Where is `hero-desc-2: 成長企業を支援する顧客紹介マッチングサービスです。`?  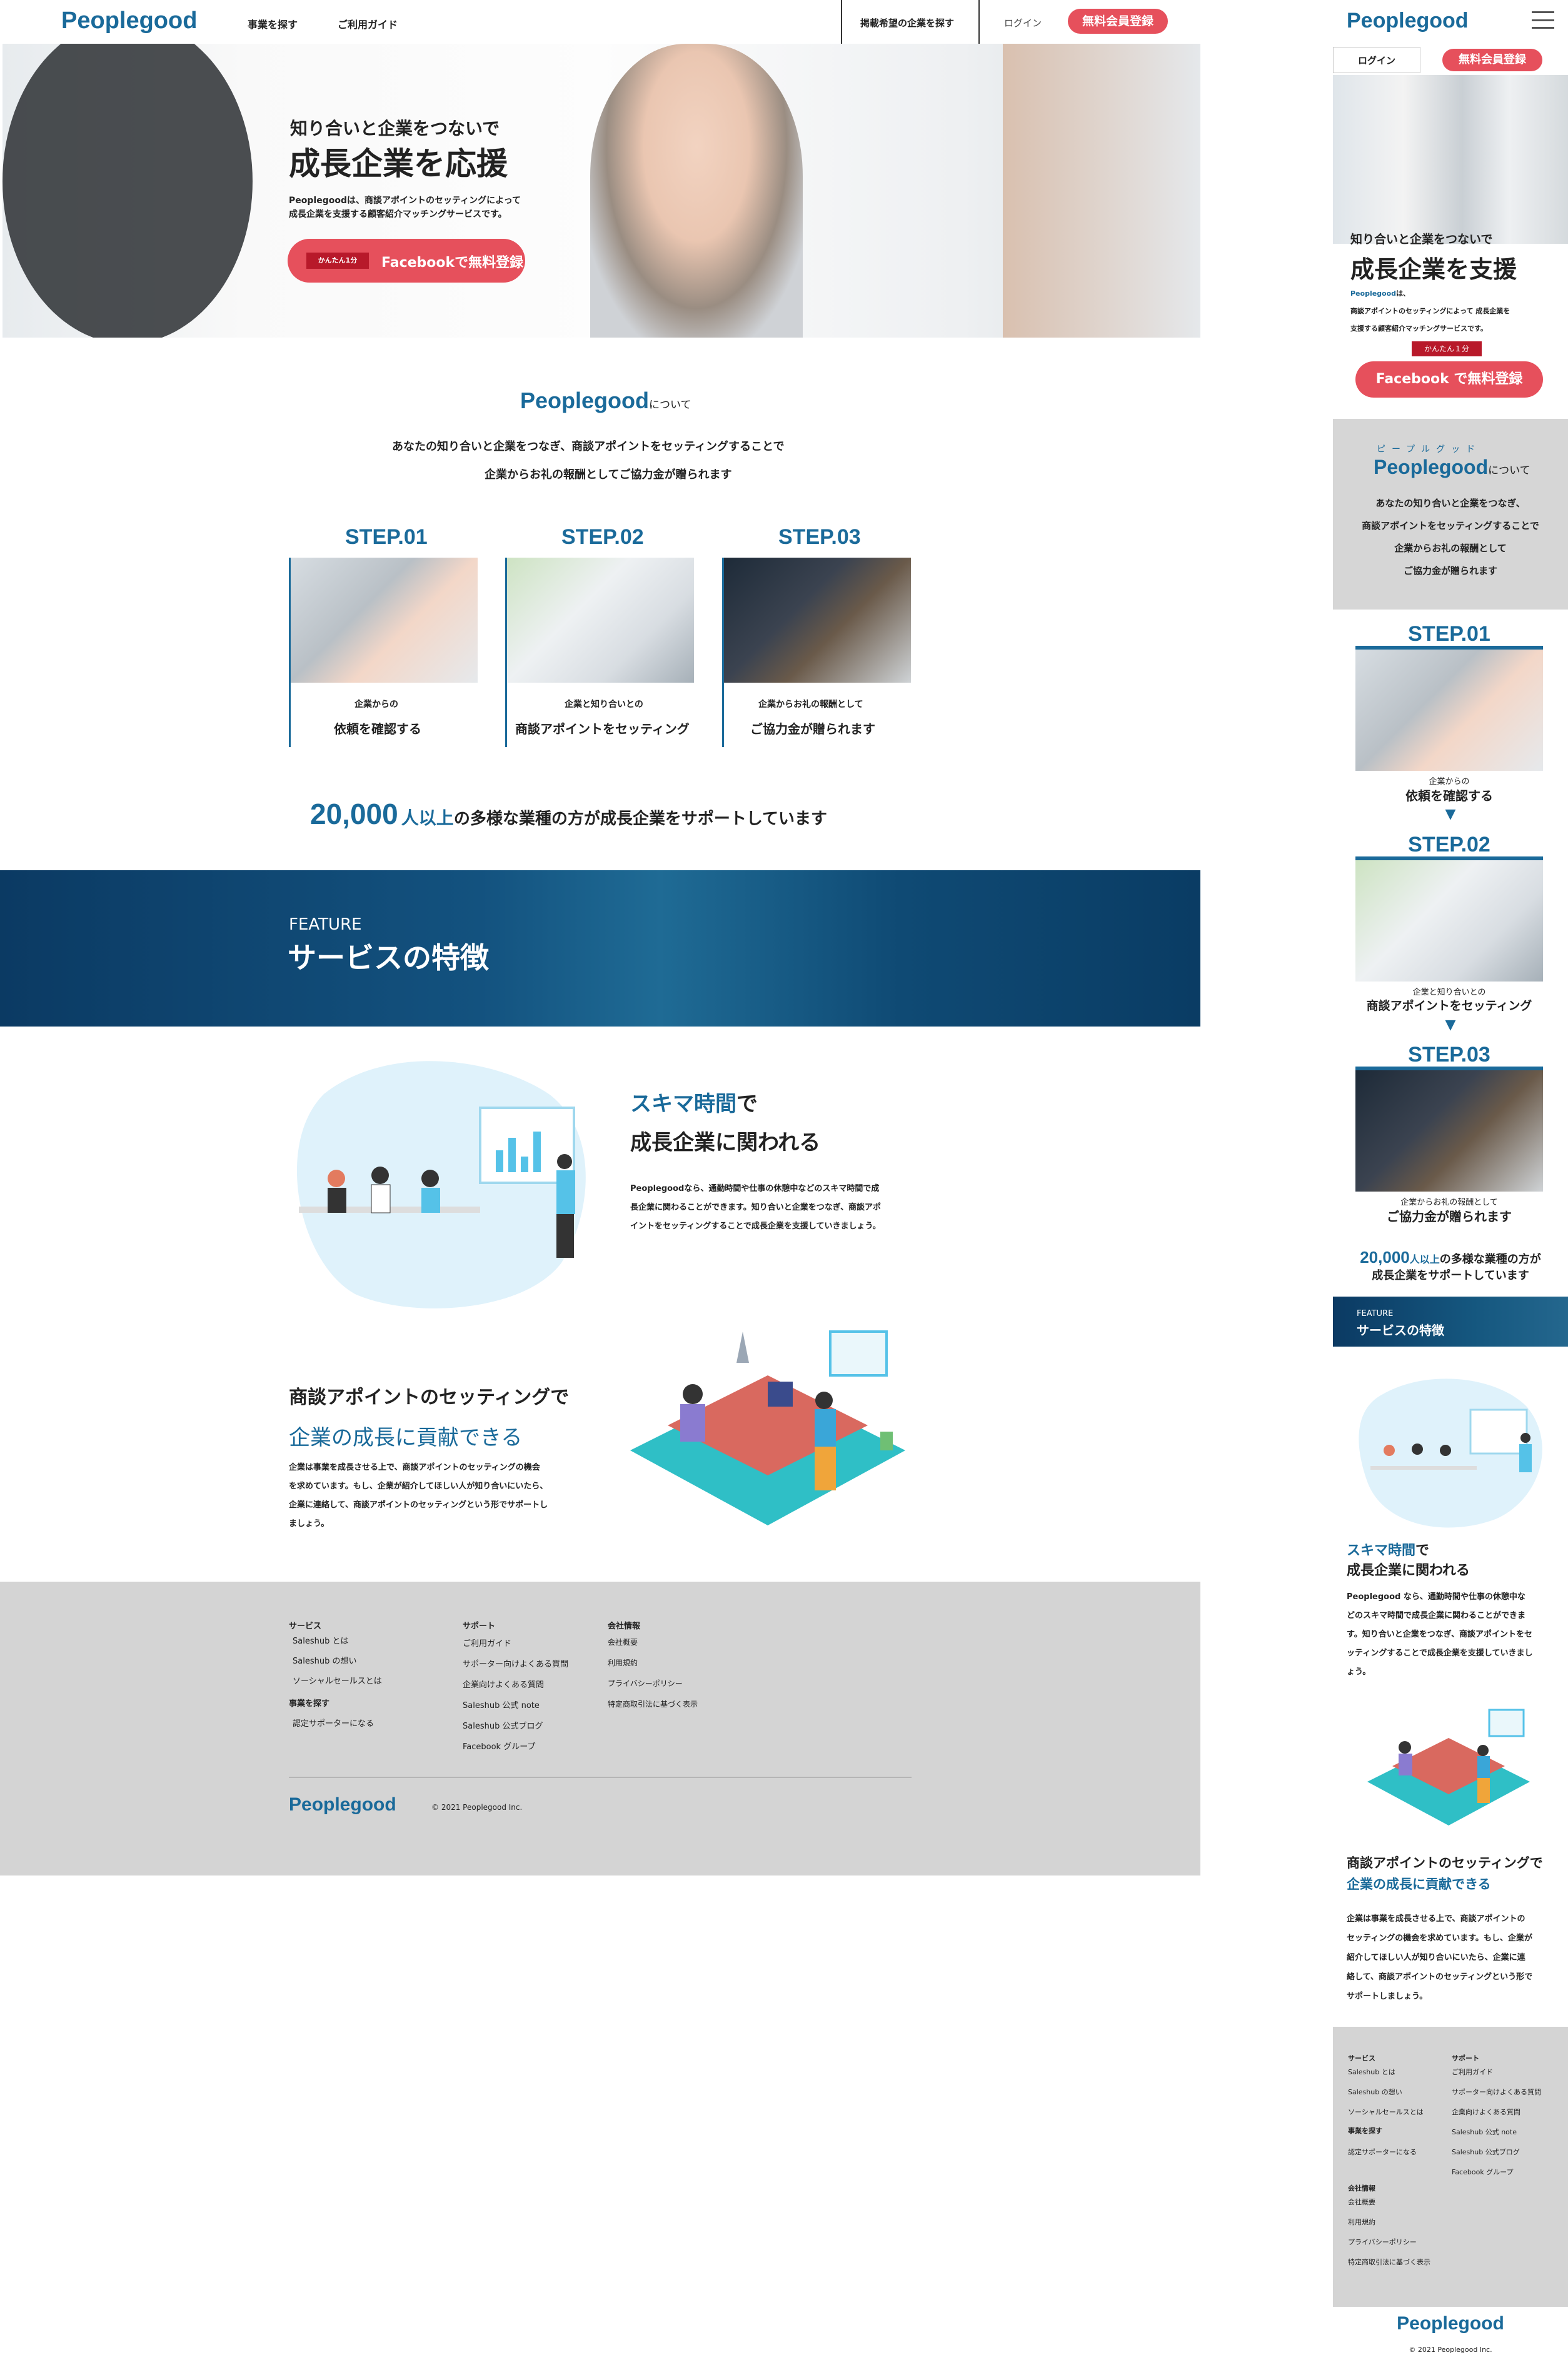 hero-desc-2: 成長企業を支援する顧客紹介マッチングサービスです。 is located at coordinates (398, 214).